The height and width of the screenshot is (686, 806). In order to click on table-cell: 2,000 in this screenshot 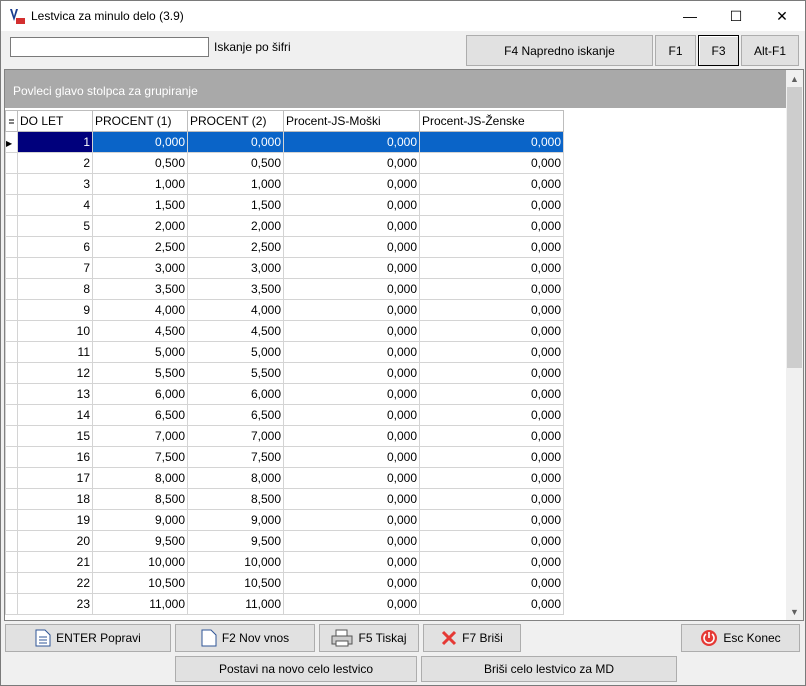, I will do `click(140, 226)`.